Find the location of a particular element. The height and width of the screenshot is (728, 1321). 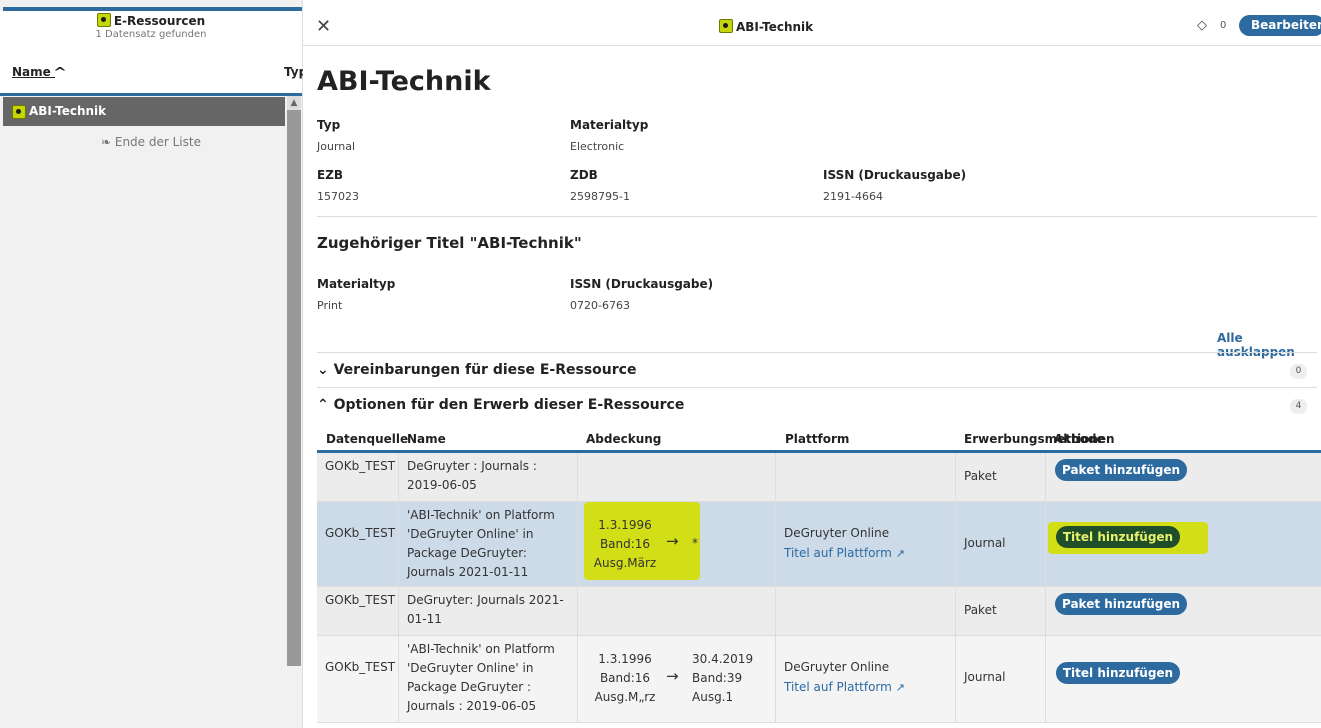

col-datenquelle: Datenquelle is located at coordinates (367, 439).